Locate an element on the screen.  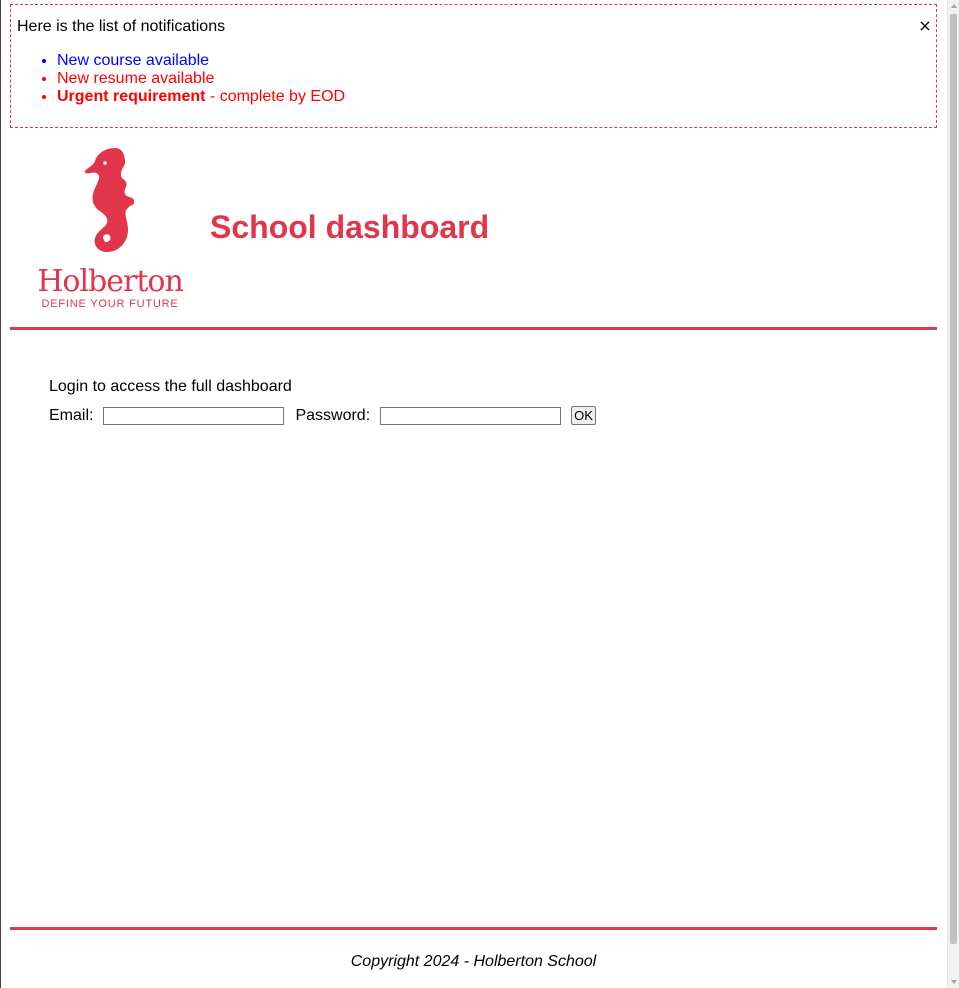
notification-text: New resume available is located at coordinates (136, 78).